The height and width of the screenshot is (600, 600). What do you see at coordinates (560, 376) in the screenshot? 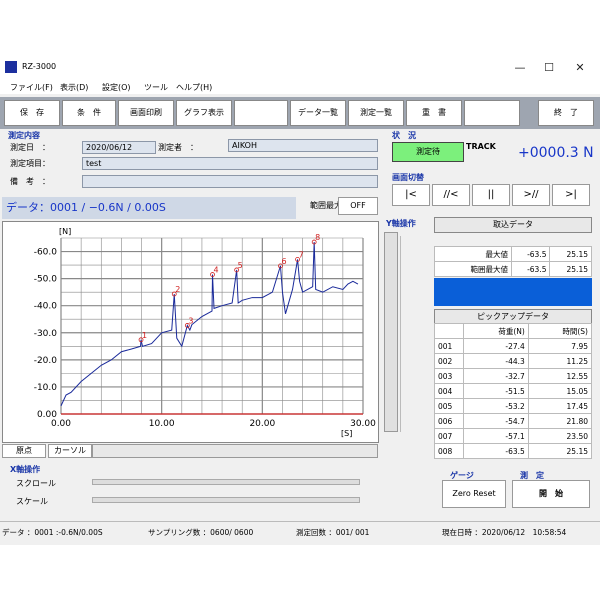
I see `pickup-time: 12.55` at bounding box center [560, 376].